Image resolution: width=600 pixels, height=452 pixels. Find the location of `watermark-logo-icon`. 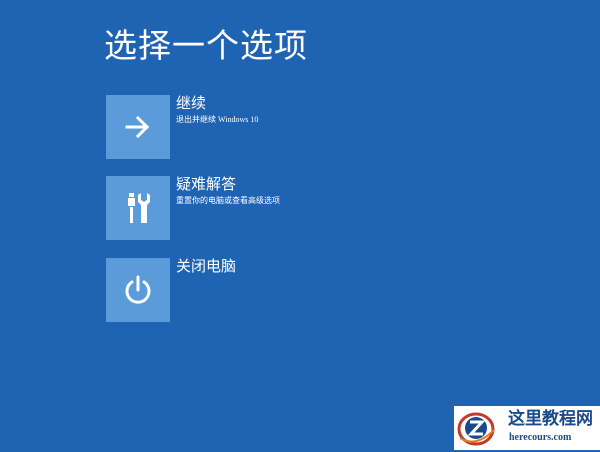

watermark-logo-icon is located at coordinates (476, 428).